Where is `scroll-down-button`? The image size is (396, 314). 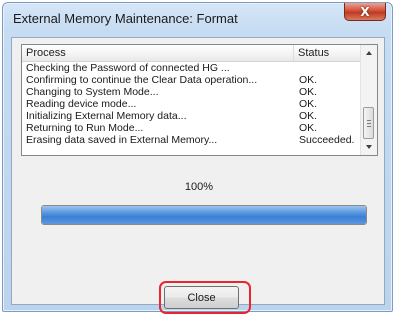
scroll-down-button is located at coordinates (369, 147).